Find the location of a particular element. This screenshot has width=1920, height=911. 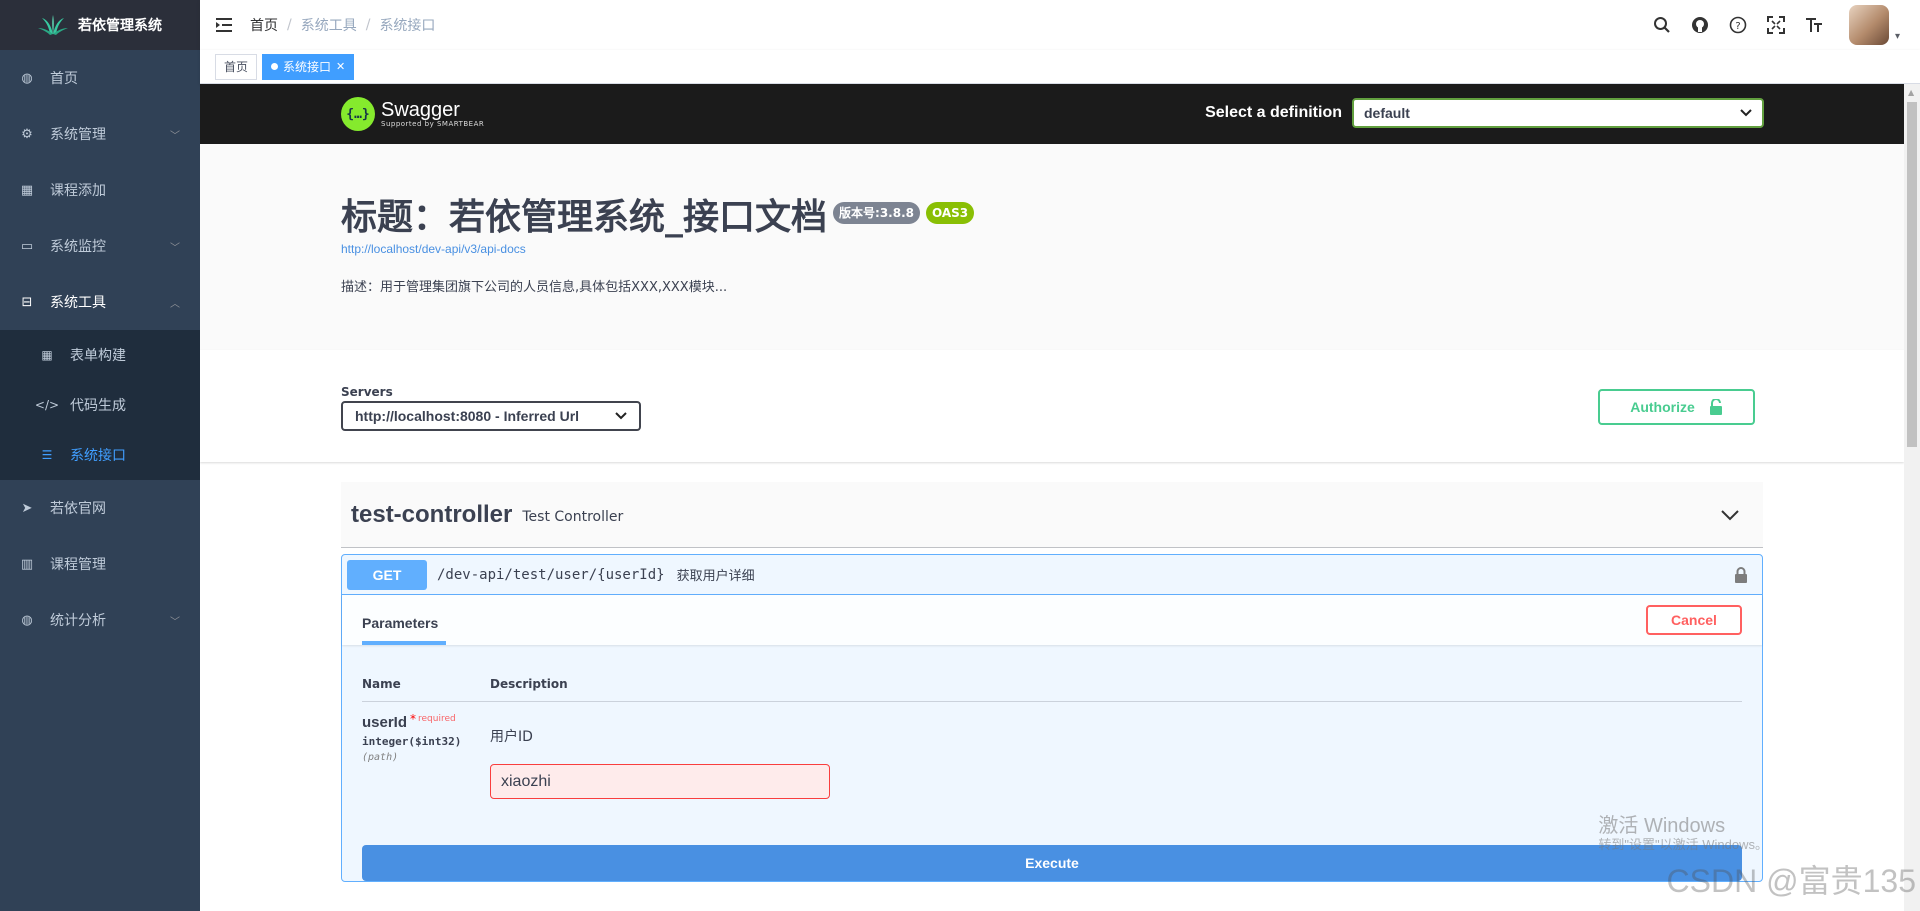

chart-icon: ◍ is located at coordinates (27, 620).